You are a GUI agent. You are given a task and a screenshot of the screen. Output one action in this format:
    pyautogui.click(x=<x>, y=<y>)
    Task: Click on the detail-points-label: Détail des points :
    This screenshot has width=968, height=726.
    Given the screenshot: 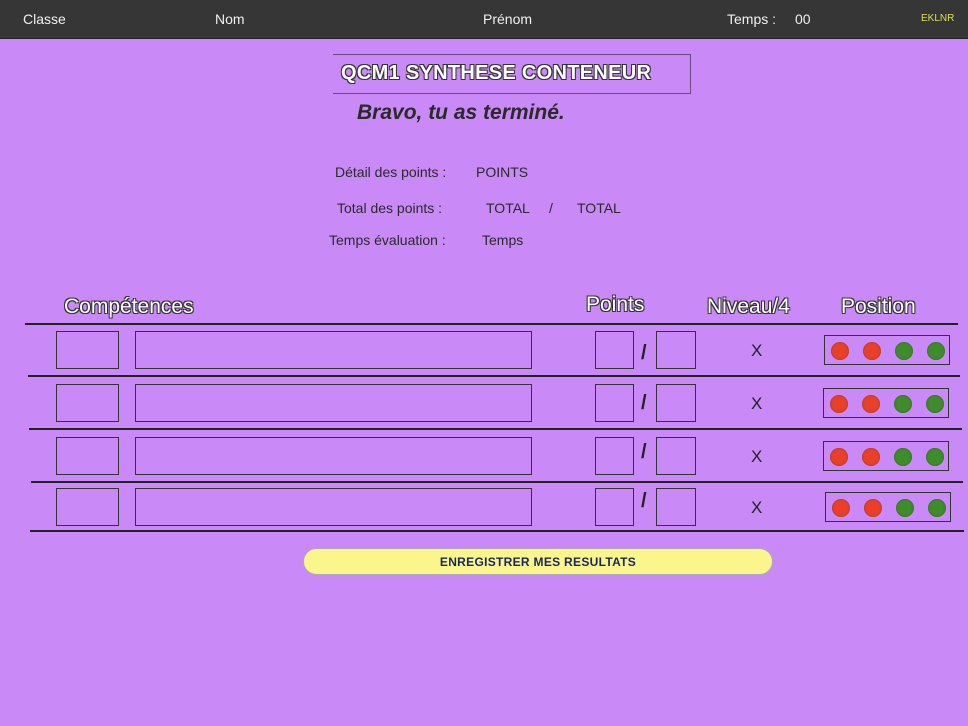 What is the action you would take?
    pyautogui.click(x=391, y=172)
    